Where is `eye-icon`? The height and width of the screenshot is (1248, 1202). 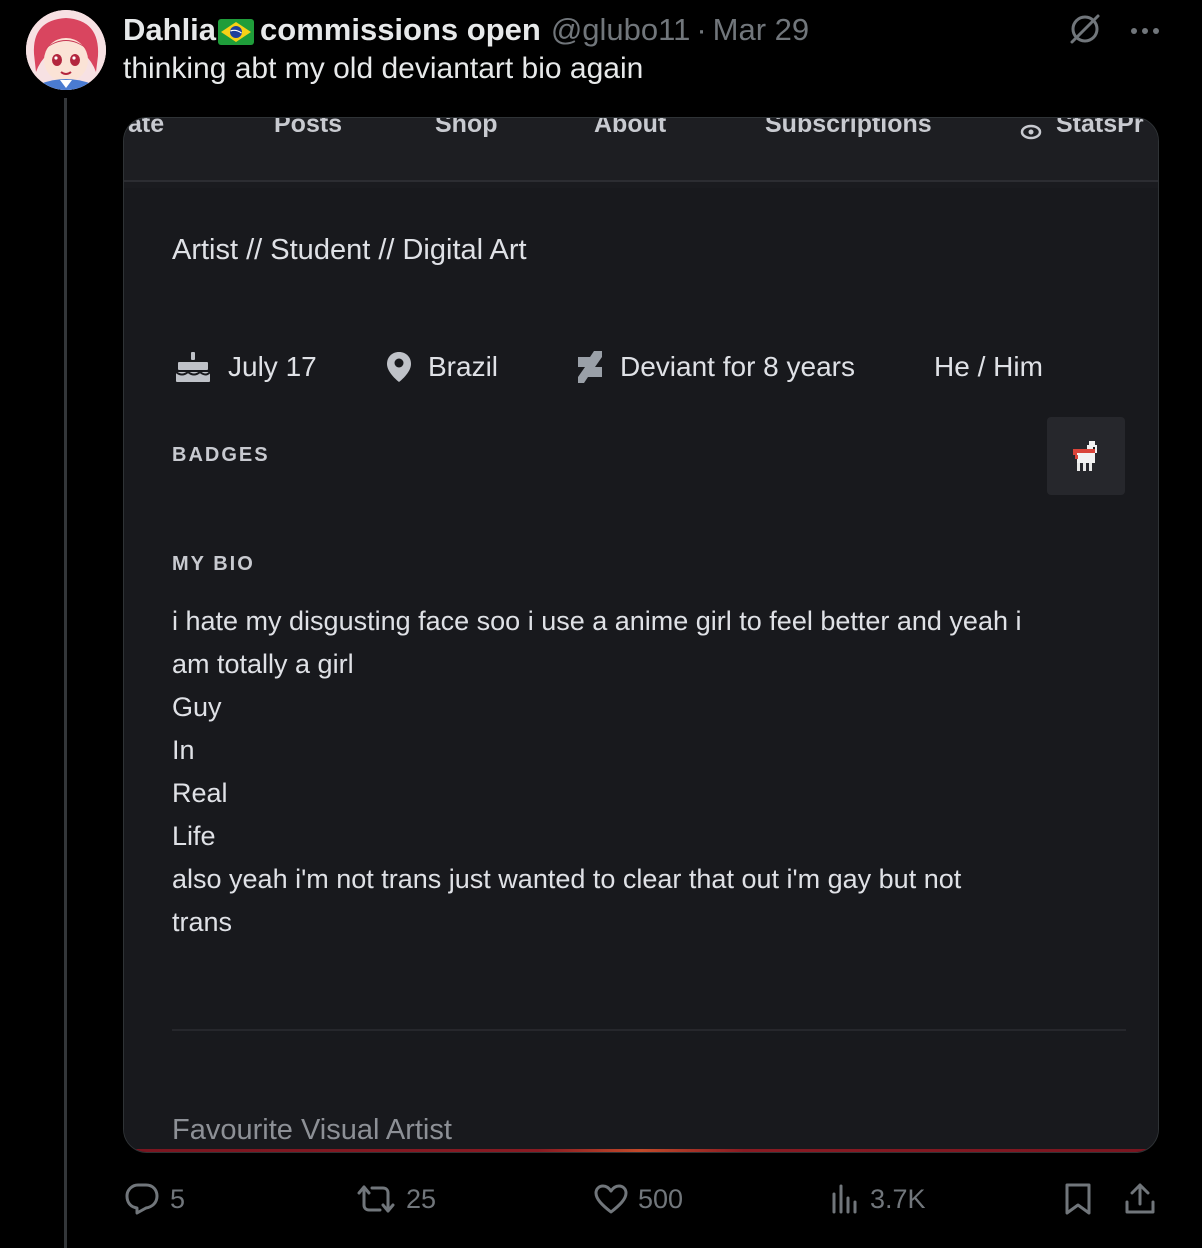 eye-icon is located at coordinates (1031, 132).